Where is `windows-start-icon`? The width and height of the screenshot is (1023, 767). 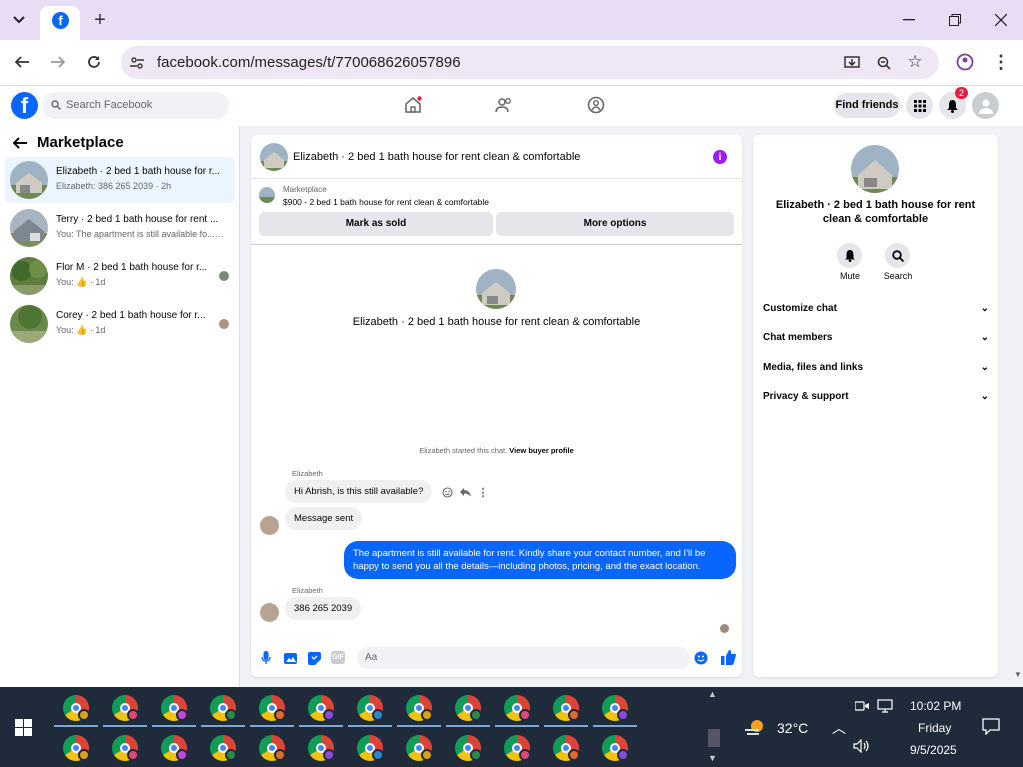 windows-start-icon is located at coordinates (23, 727).